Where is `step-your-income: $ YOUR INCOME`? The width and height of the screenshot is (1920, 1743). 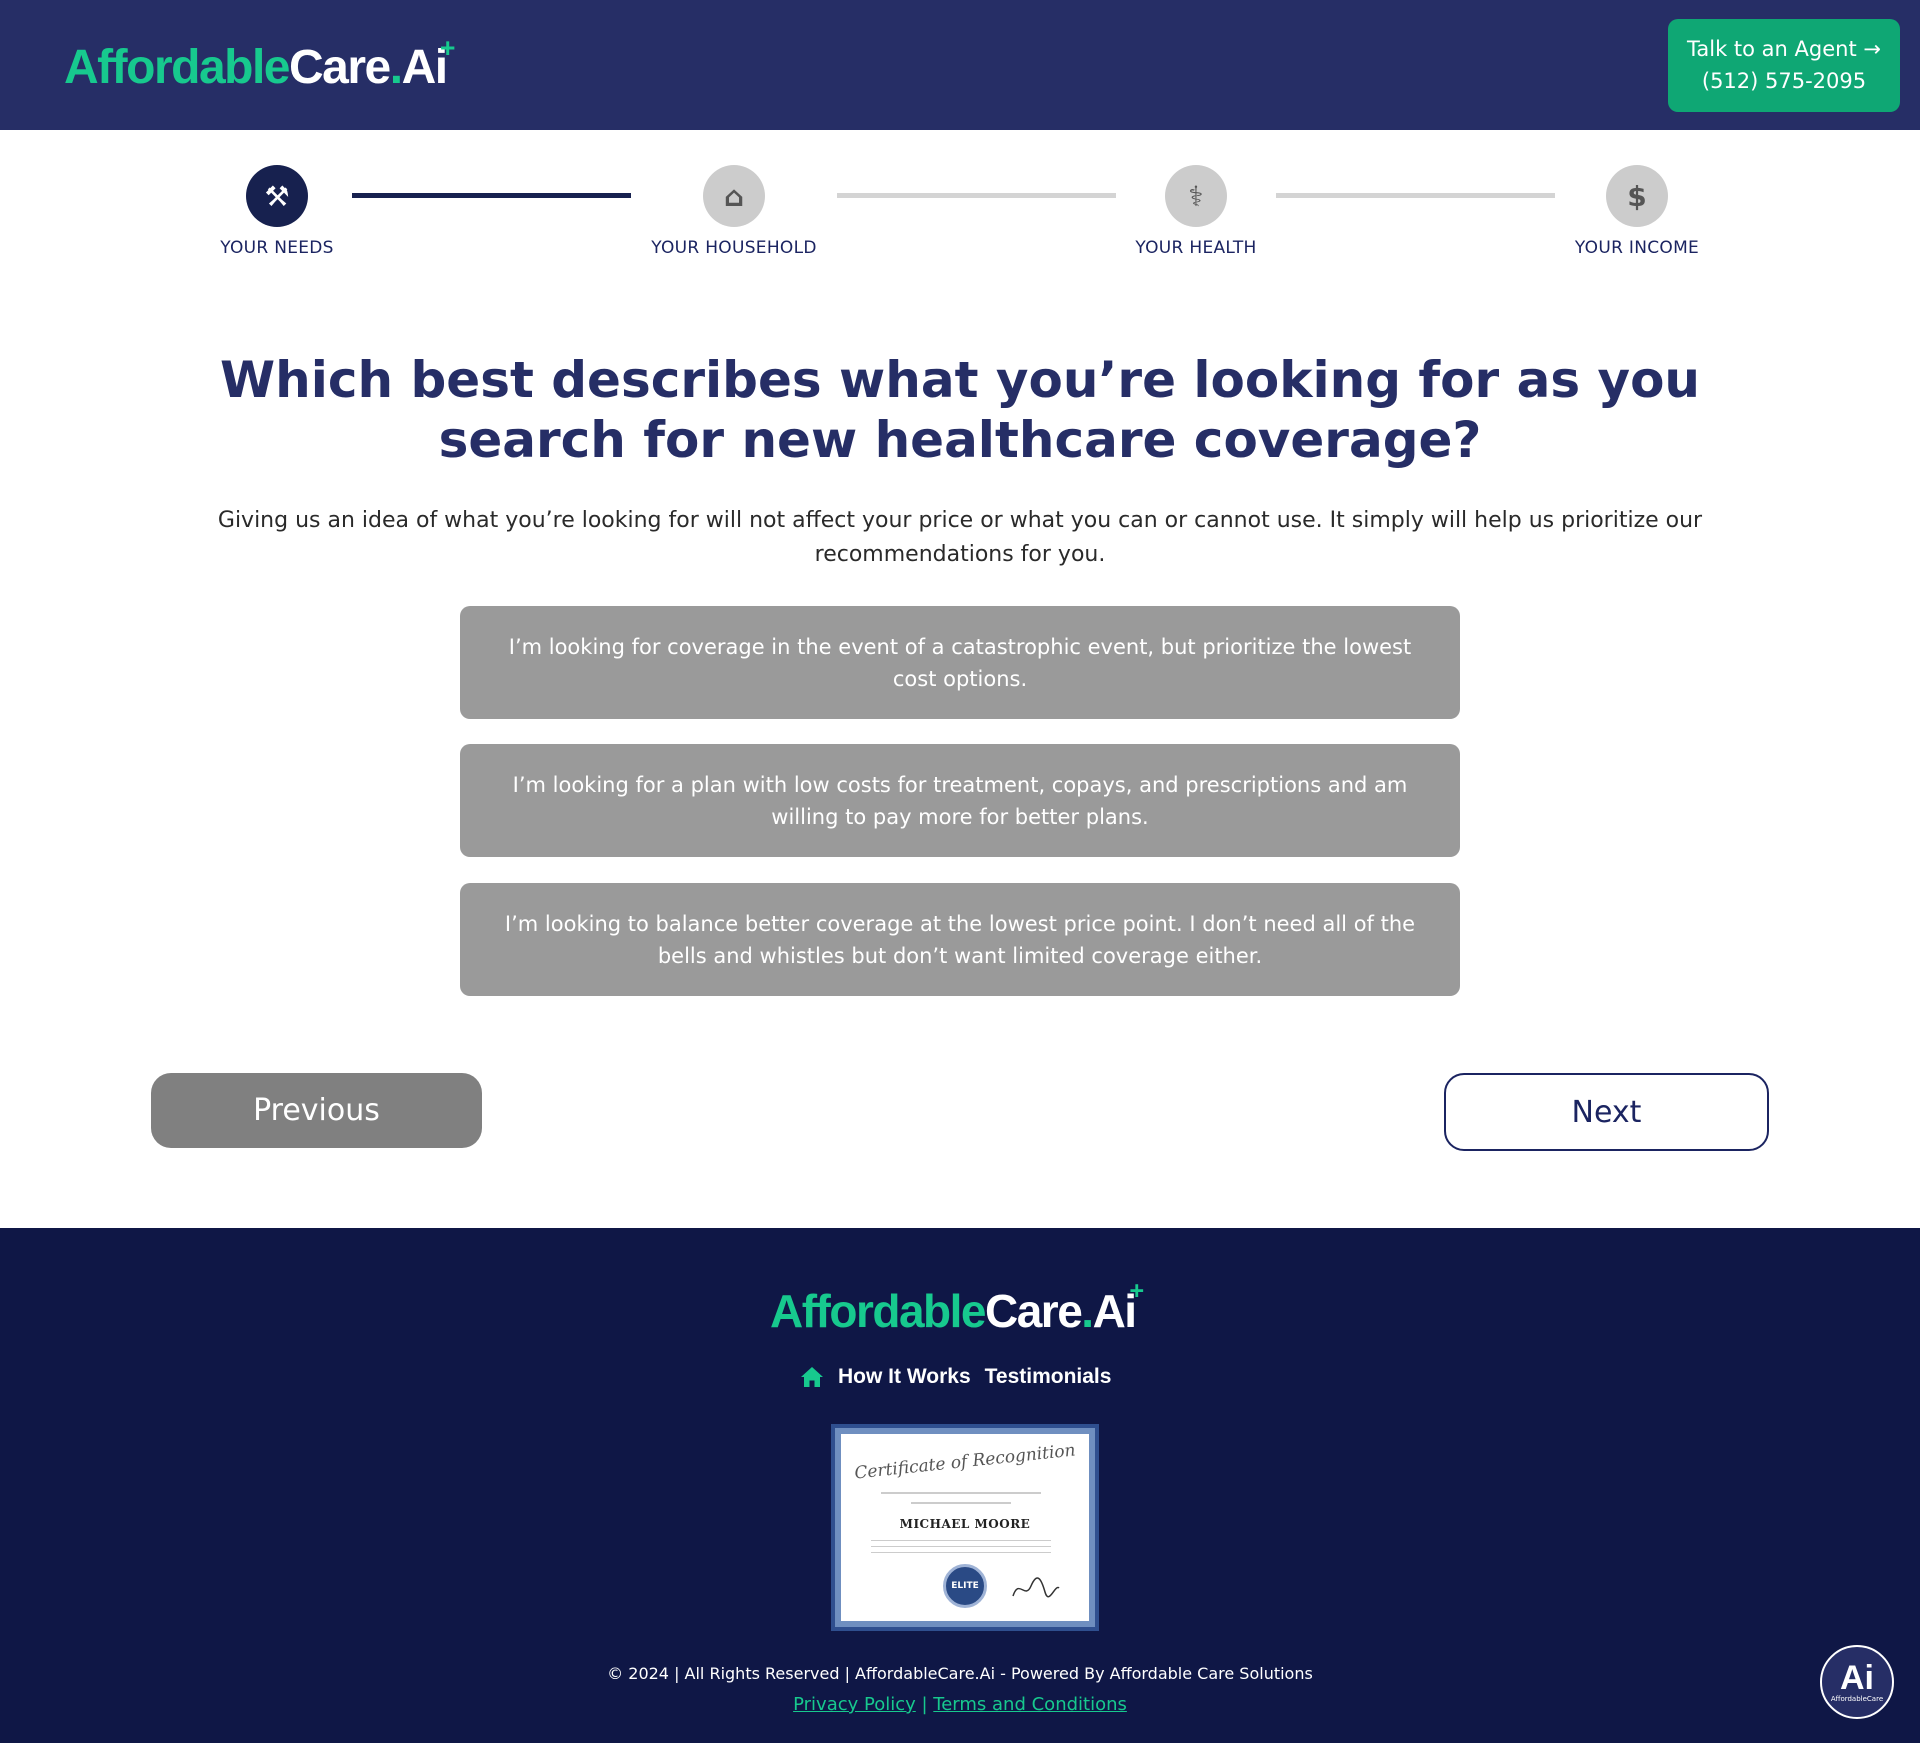 step-your-income: $ YOUR INCOME is located at coordinates (1637, 211).